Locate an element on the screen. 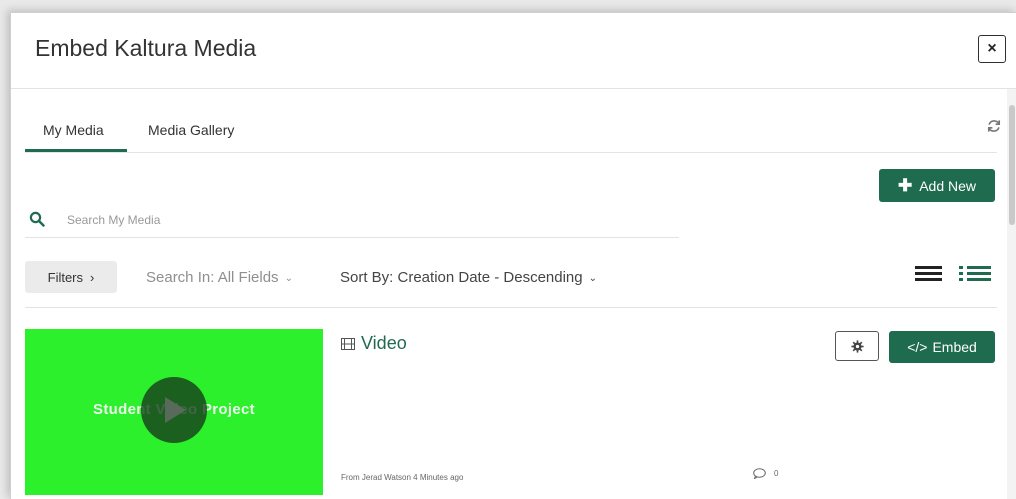 The width and height of the screenshot is (1016, 499). refresh-icon is located at coordinates (994, 126).